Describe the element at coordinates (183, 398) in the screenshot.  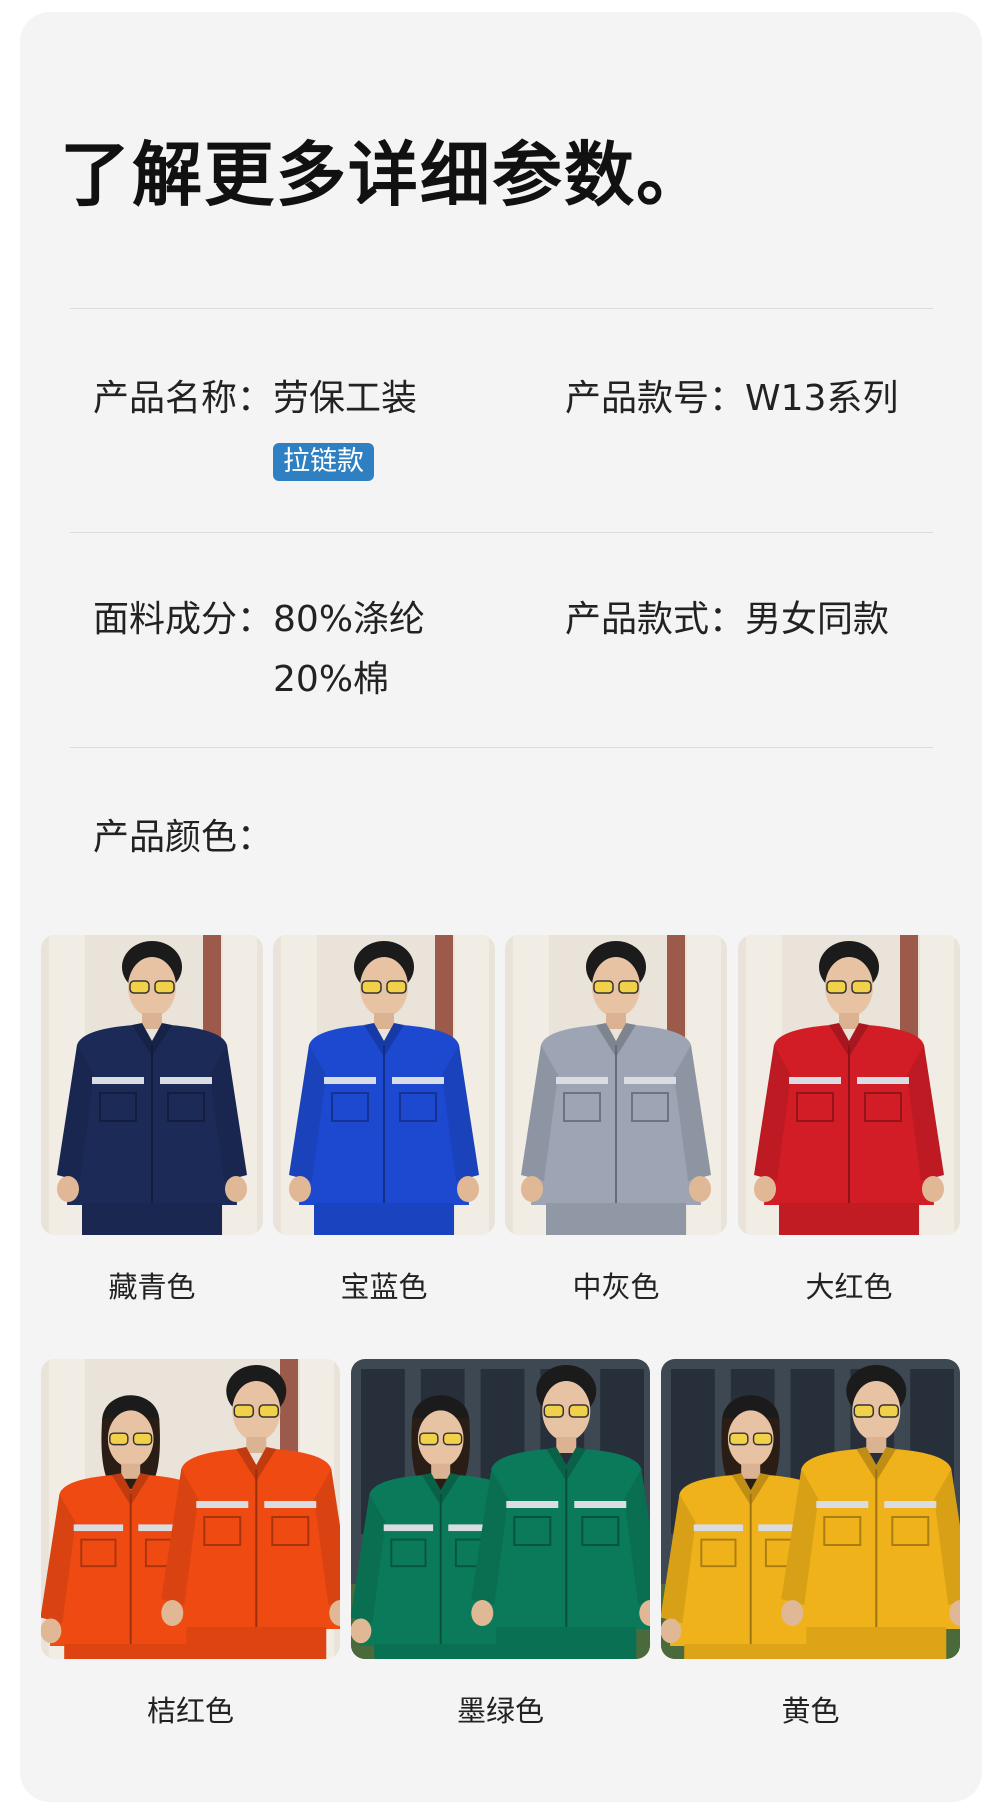
I see `spec-label: 产品名称：` at that location.